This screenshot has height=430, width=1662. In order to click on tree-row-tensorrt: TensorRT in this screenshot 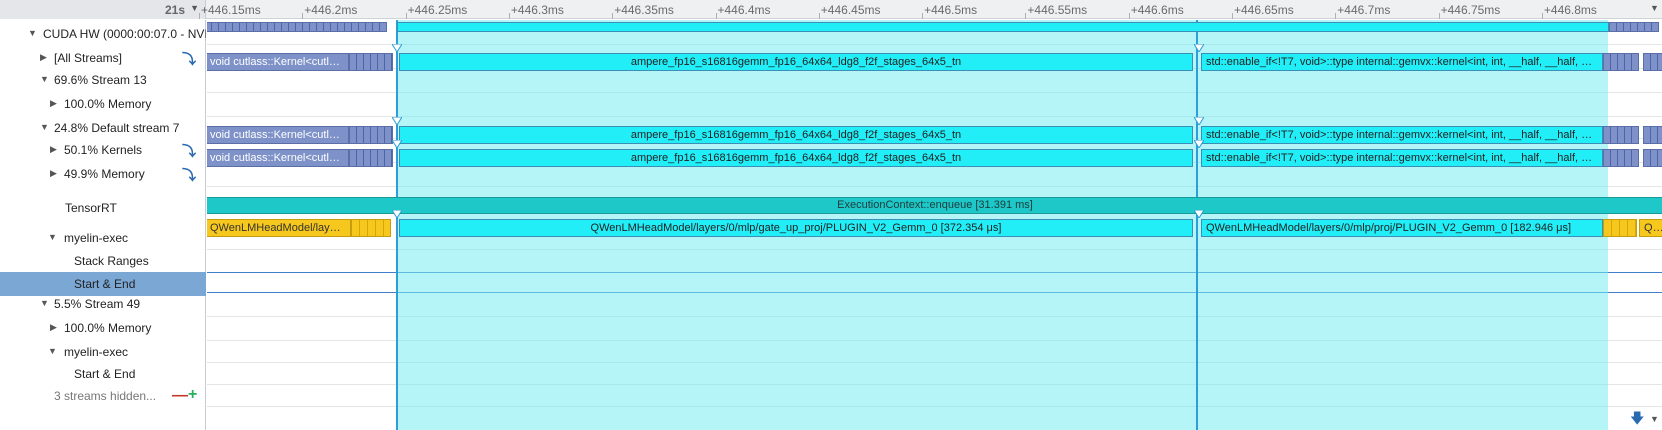, I will do `click(103, 208)`.